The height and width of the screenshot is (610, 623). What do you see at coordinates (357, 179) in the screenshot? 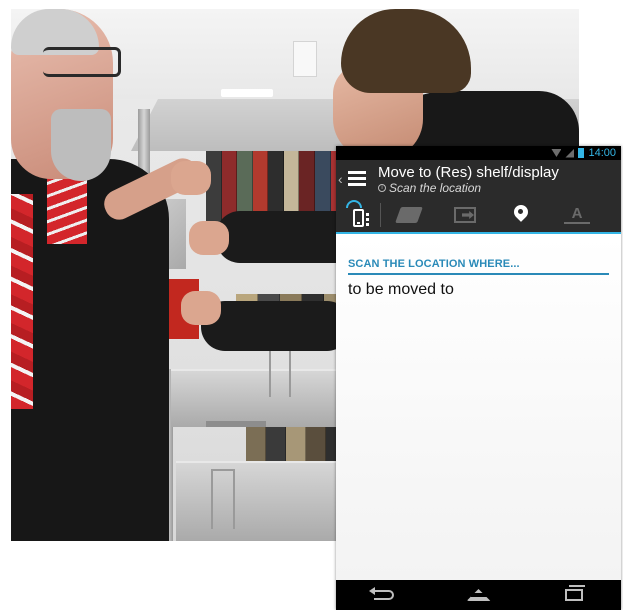
I see `menu-icon` at bounding box center [357, 179].